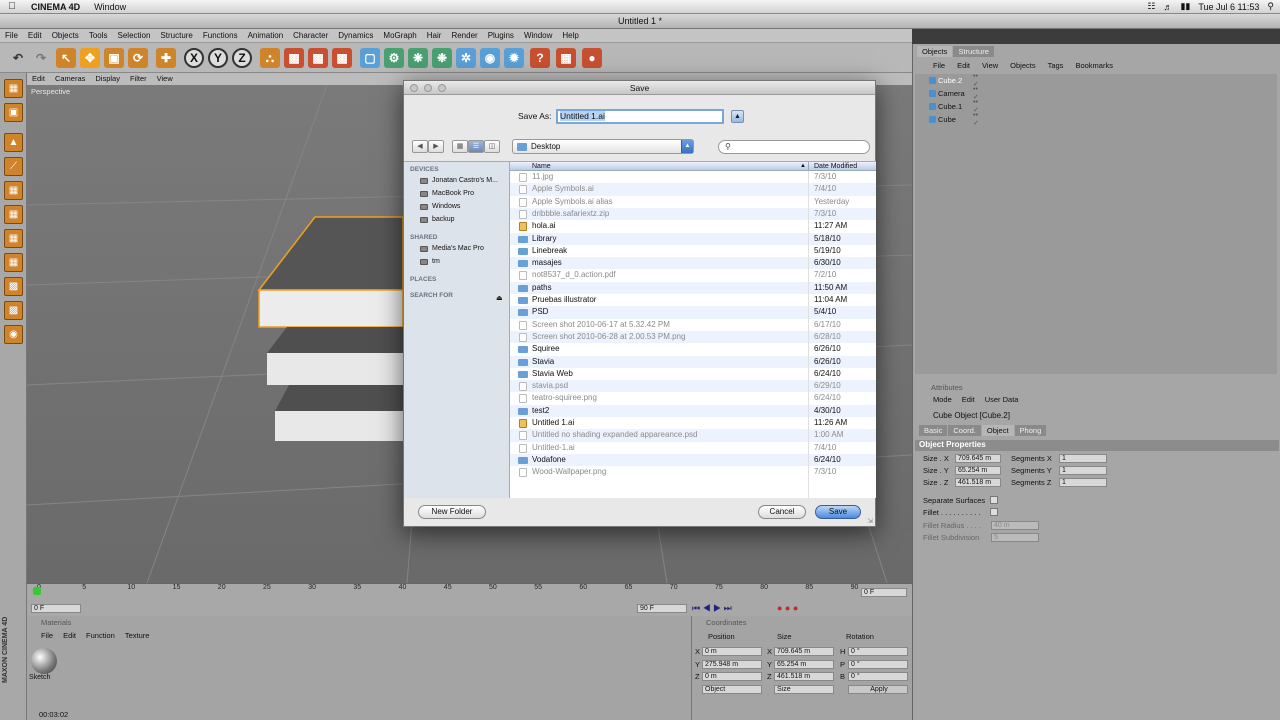 This screenshot has width=1280, height=720. Describe the element at coordinates (712, 608) in the screenshot. I see `playback-controls-icon: ⏮ ◀ ▶ ⏭` at that location.